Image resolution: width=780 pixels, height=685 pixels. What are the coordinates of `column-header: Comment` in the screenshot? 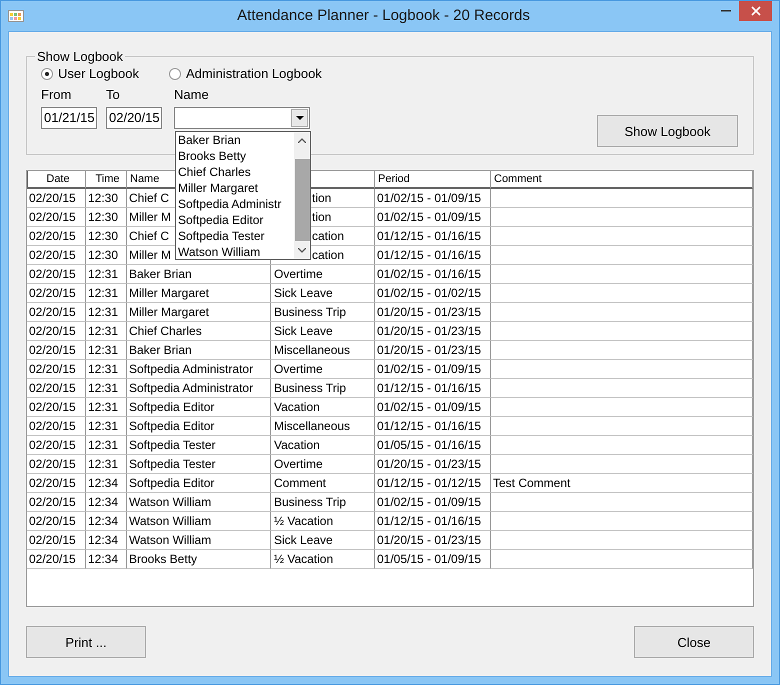 It's located at (622, 180).